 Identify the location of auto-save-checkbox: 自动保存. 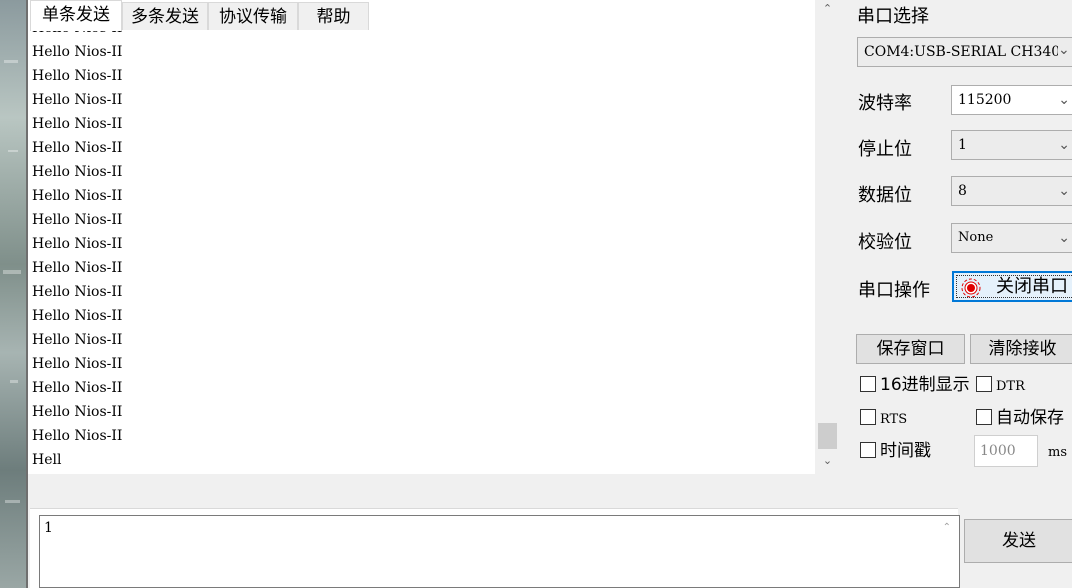
(1020, 418).